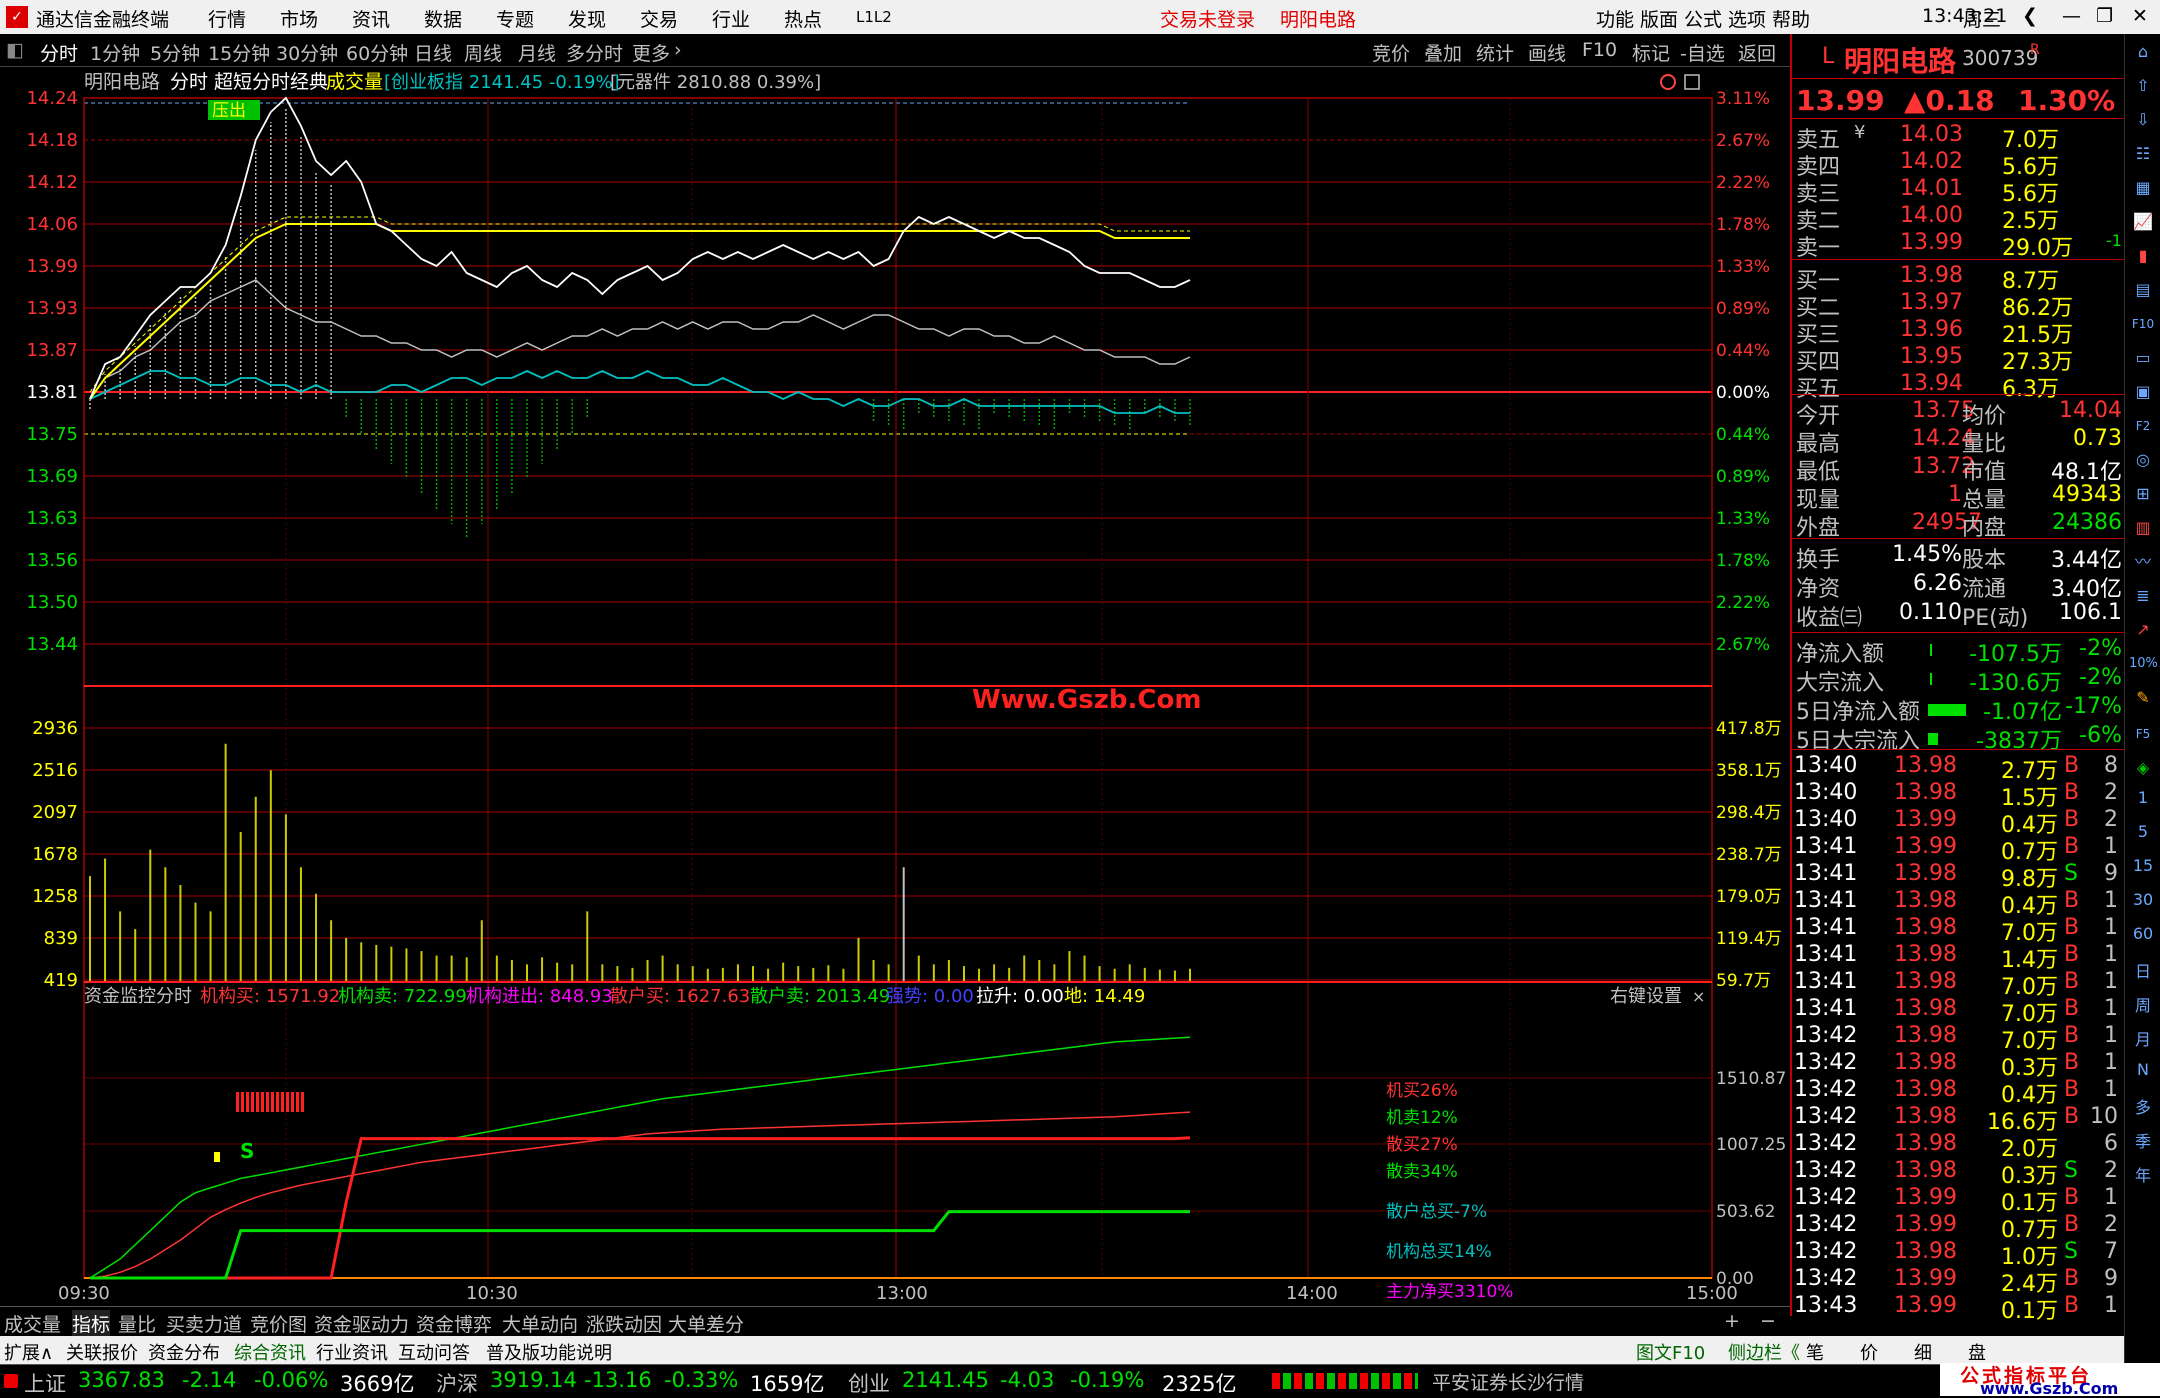 Image resolution: width=2160 pixels, height=1398 pixels. I want to click on ext-right-1: 侧边栏《, so click(1764, 1352).